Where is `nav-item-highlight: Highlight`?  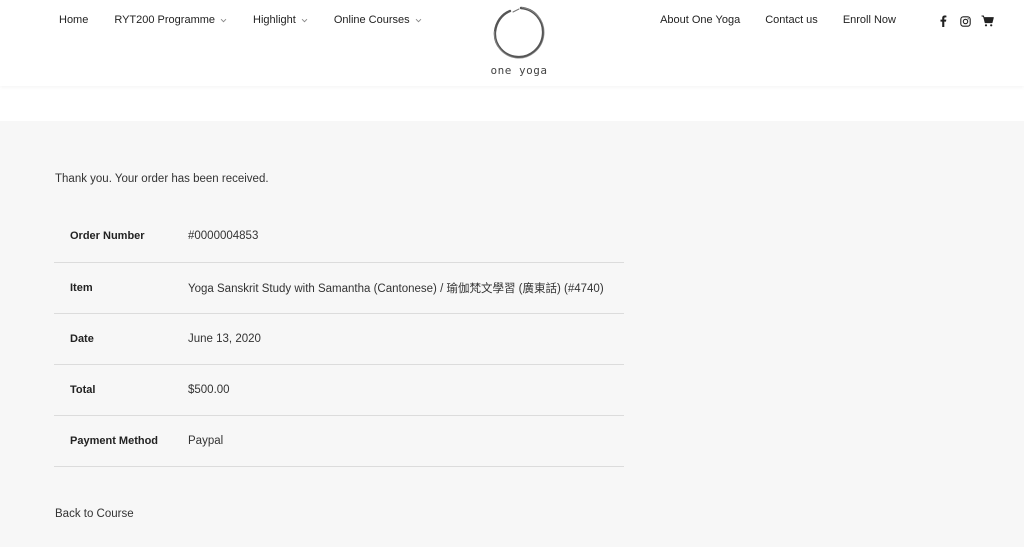
nav-item-highlight: Highlight is located at coordinates (280, 20).